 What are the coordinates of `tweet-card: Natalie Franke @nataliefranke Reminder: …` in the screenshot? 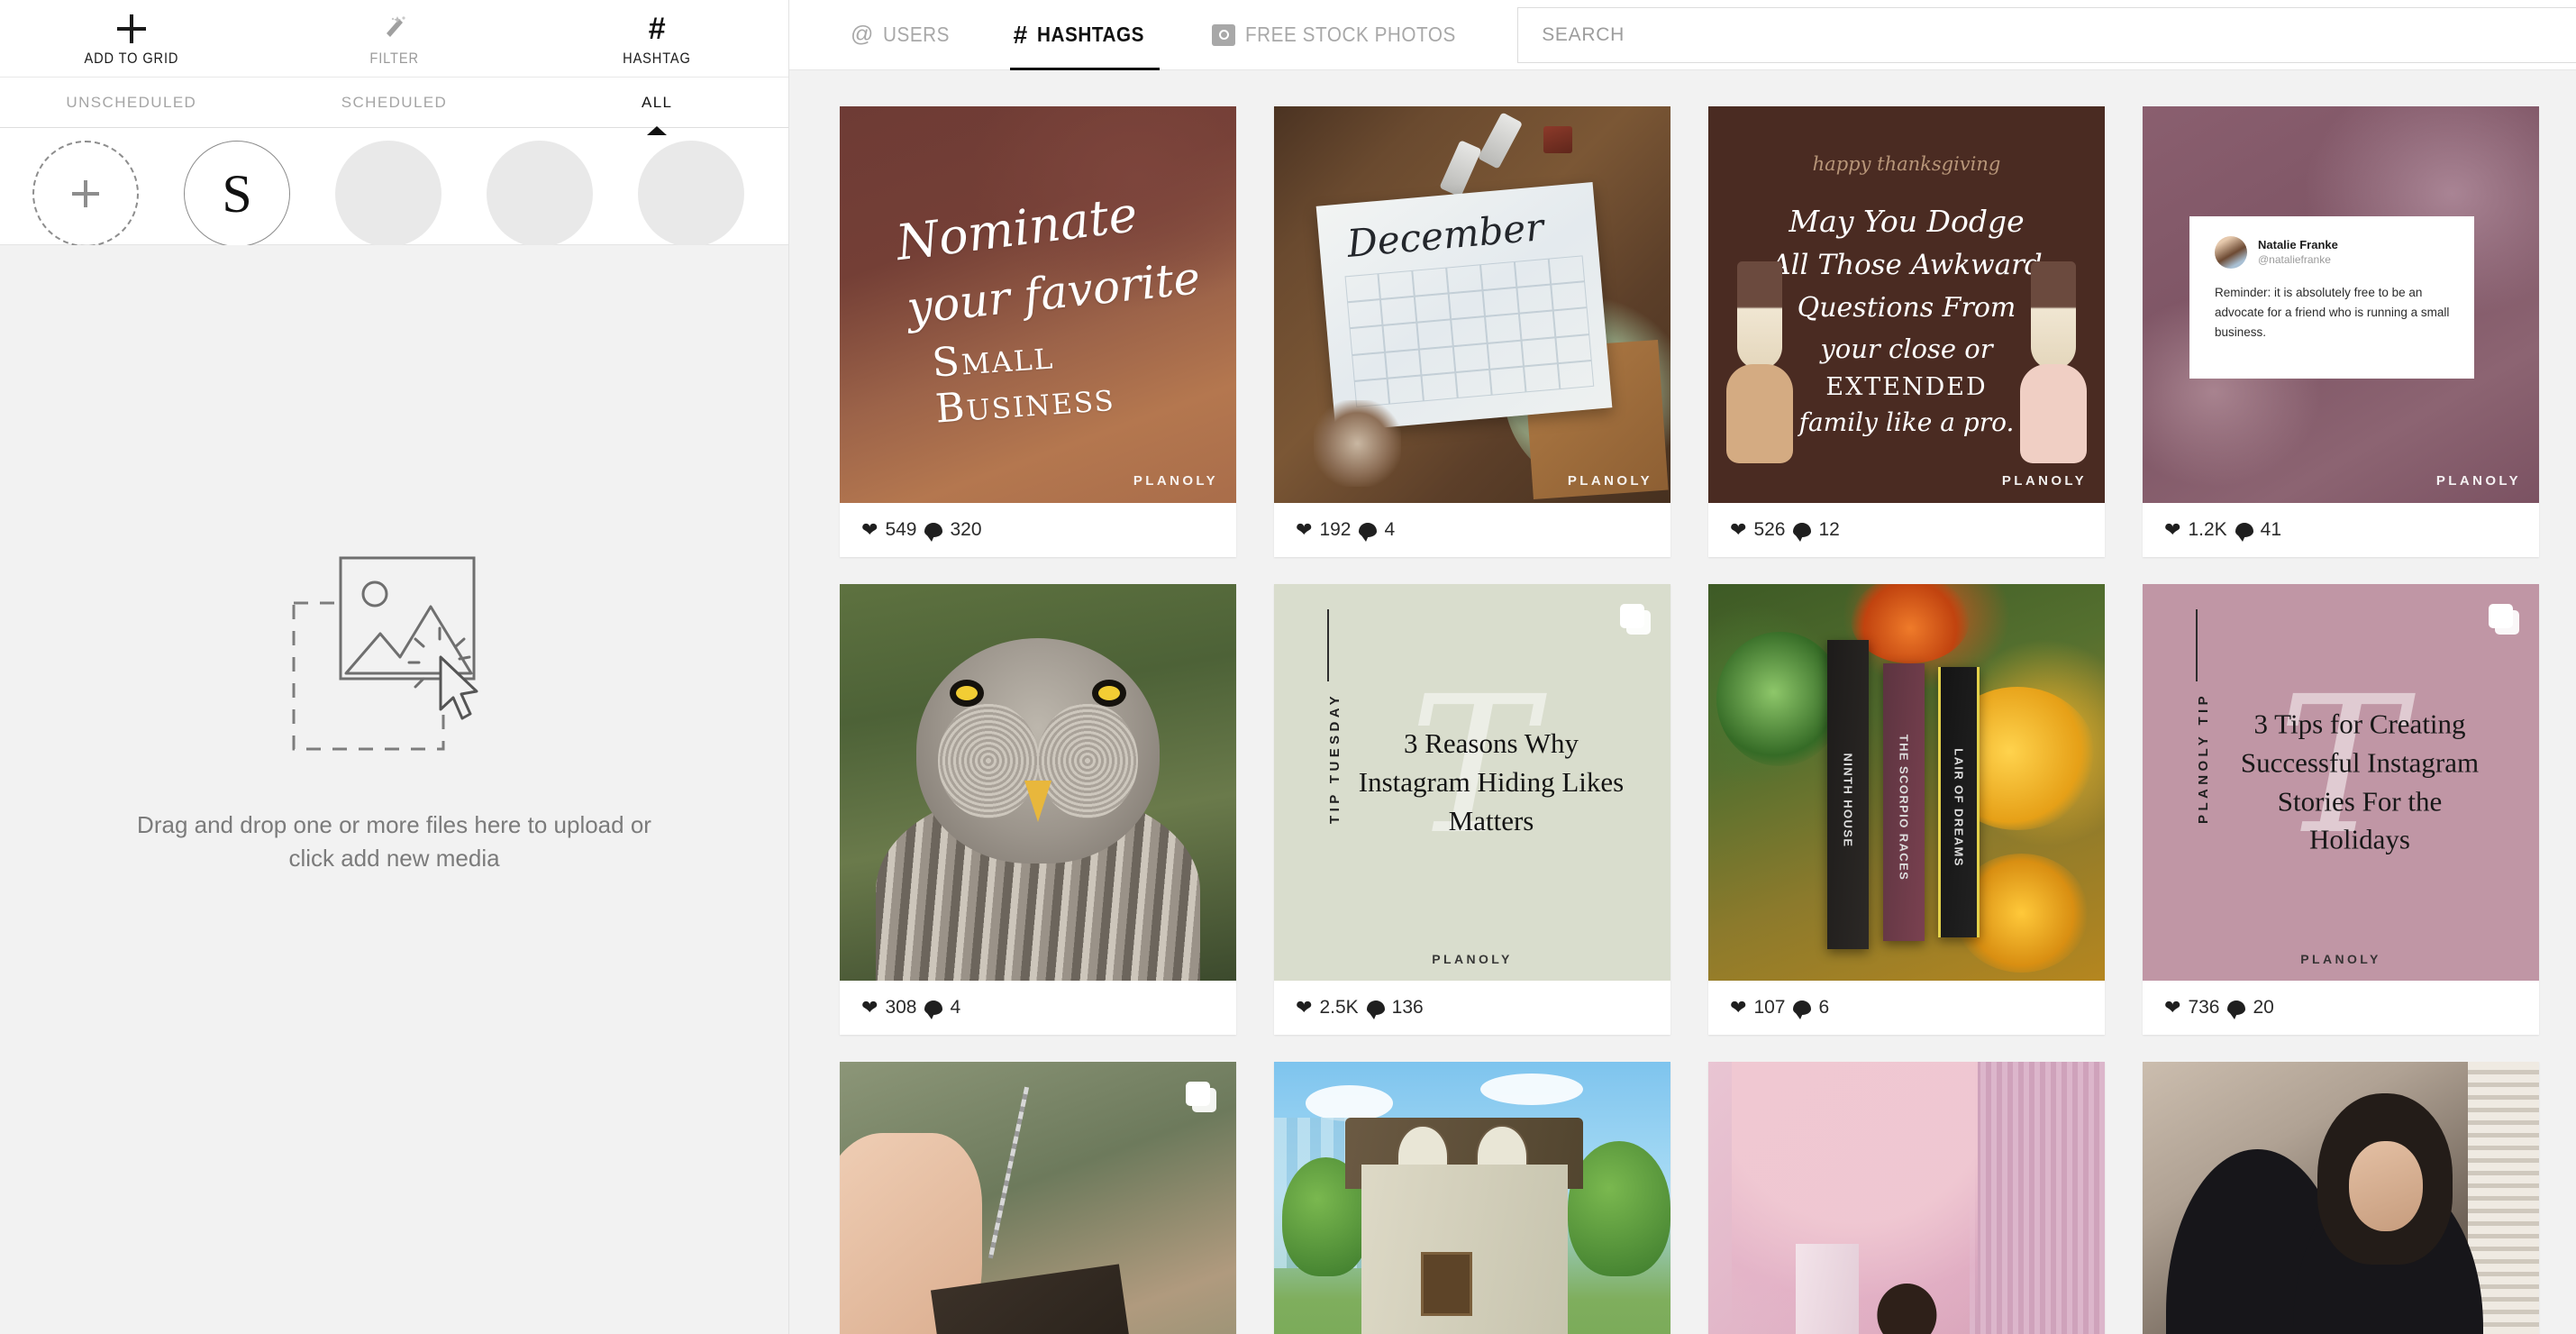 It's located at (2331, 297).